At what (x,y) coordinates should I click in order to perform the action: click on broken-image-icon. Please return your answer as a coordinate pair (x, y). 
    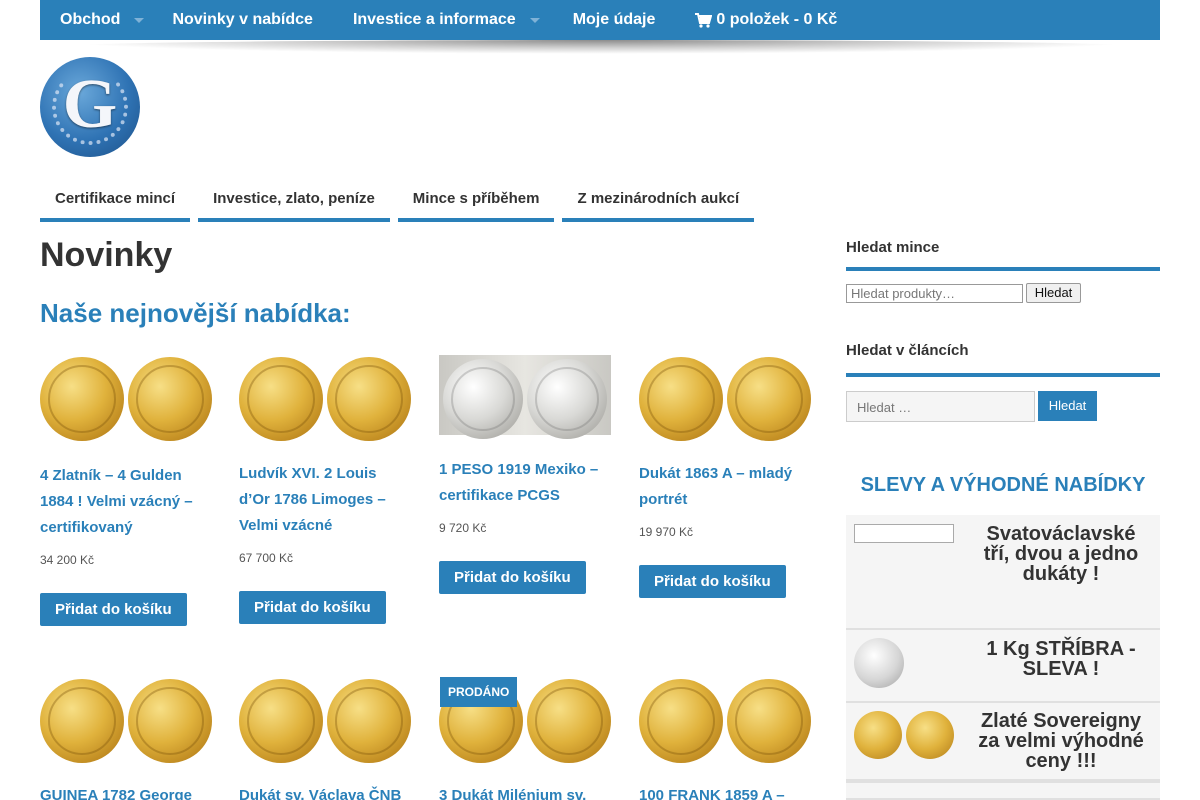
    Looking at the image, I should click on (904, 533).